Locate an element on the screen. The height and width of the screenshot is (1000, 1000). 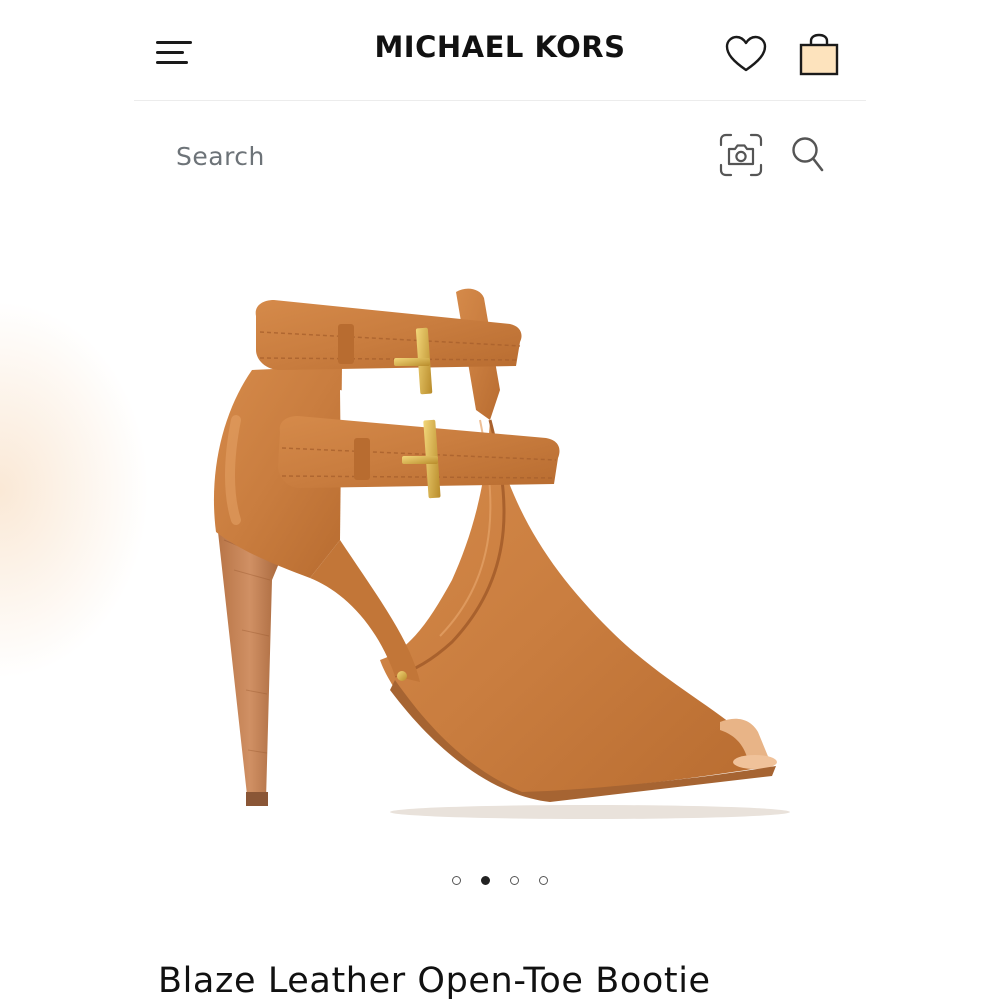
search-input is located at coordinates (436, 156).